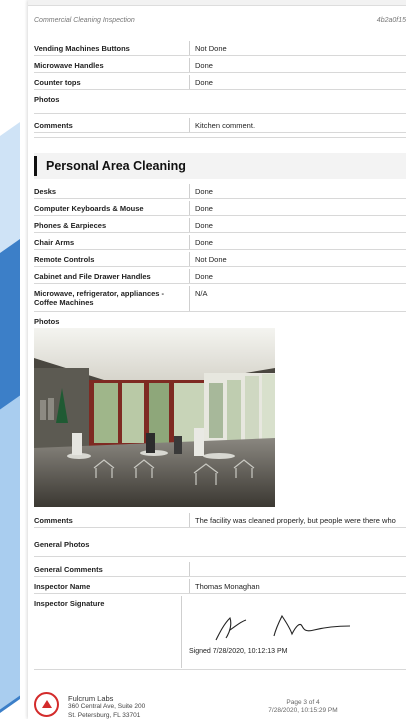 The height and width of the screenshot is (719, 406). I want to click on footer-company: Fulcrum Labs, so click(91, 698).